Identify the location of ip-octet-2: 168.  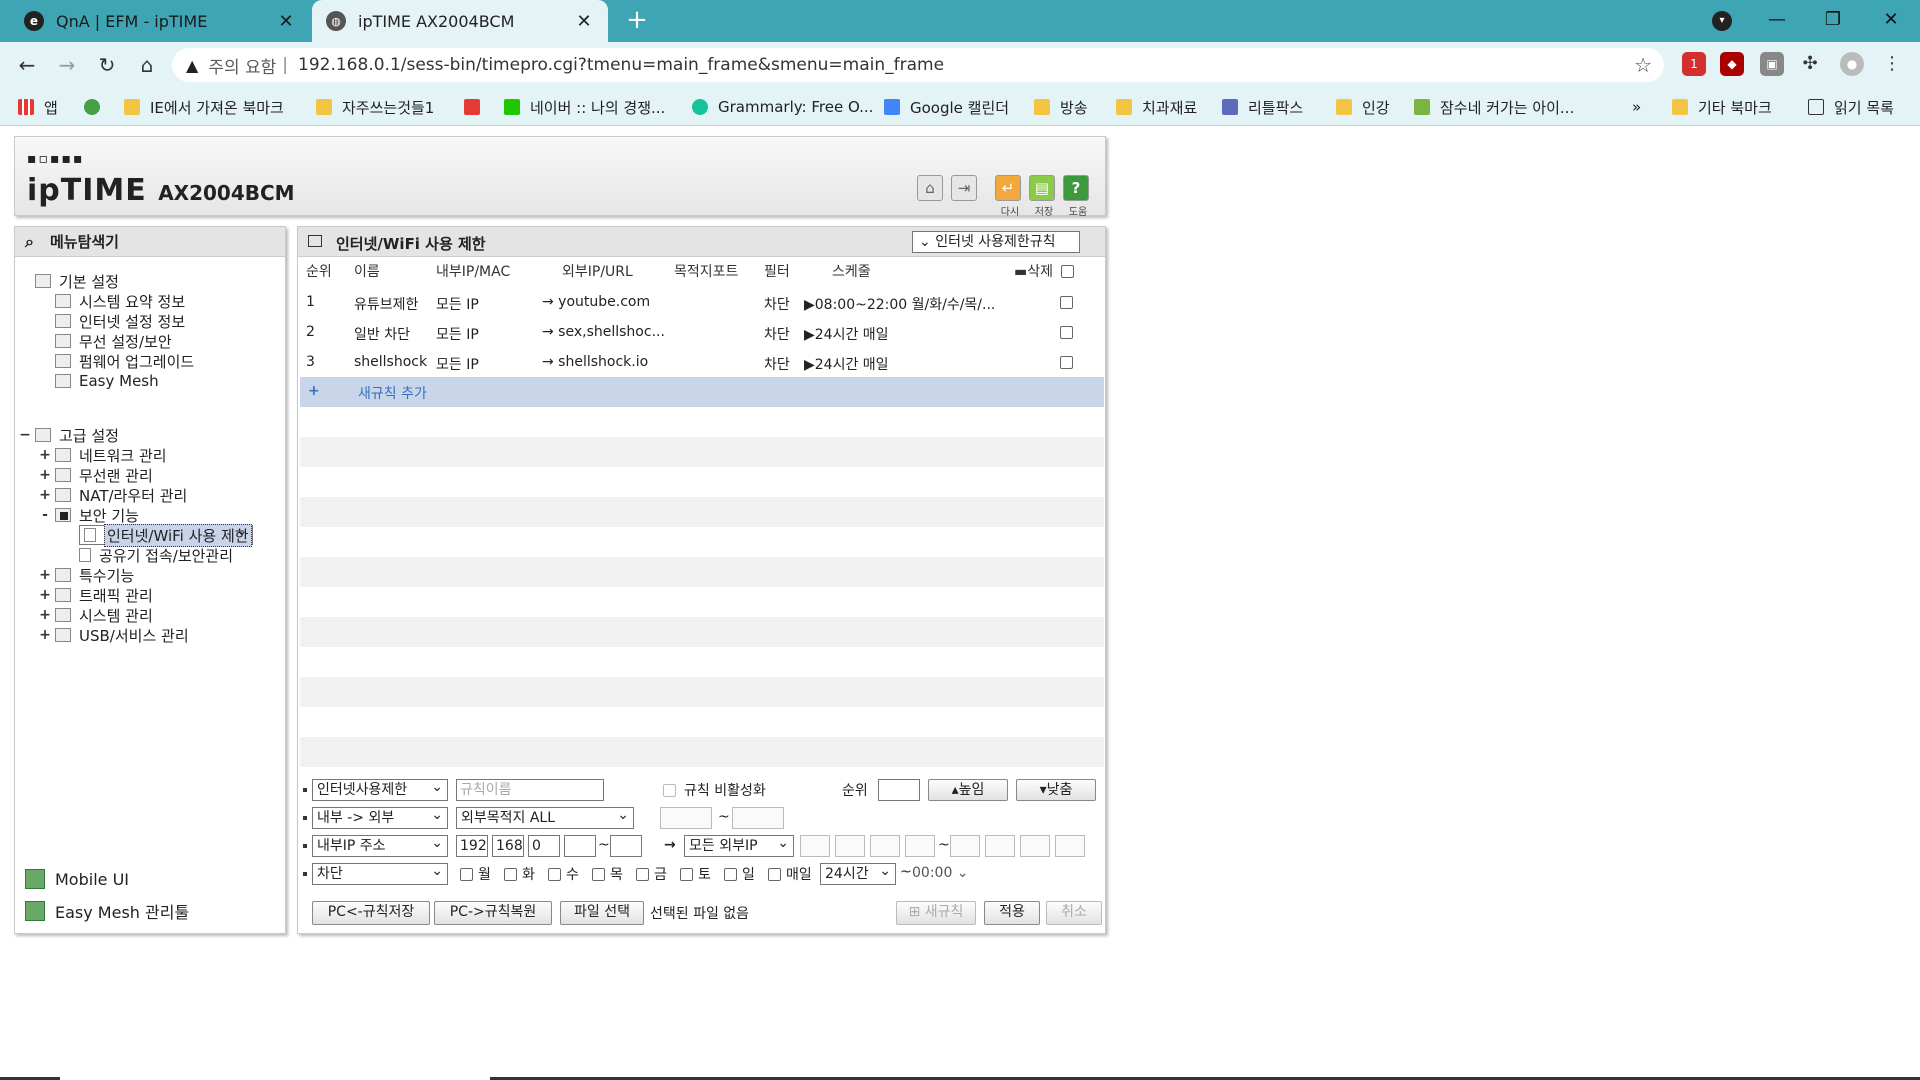
(508, 846).